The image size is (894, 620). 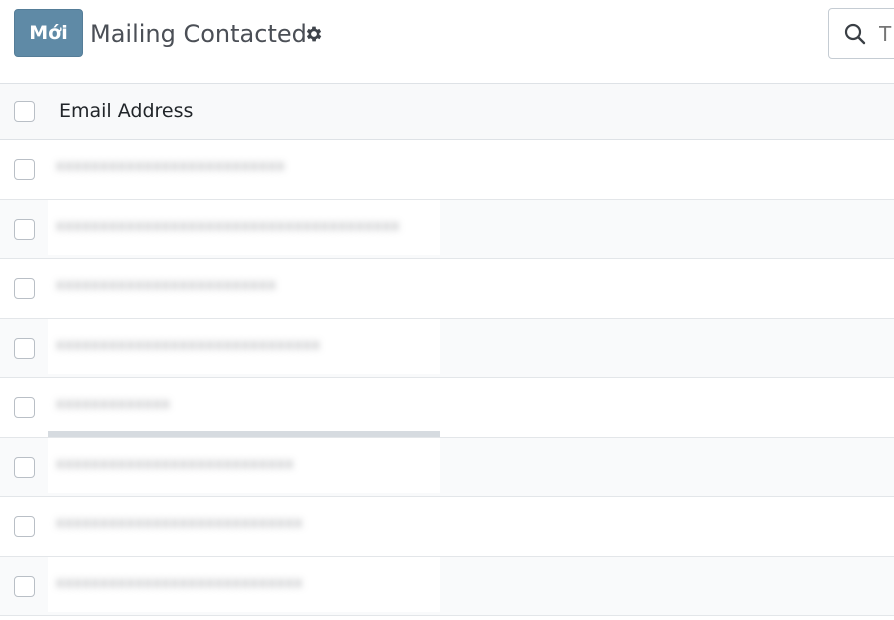 What do you see at coordinates (447, 229) in the screenshot?
I see `table-row: xxxxxxxxxxxxxxxxxxxxxxxxxxxxxxxxxxxxxxx` at bounding box center [447, 229].